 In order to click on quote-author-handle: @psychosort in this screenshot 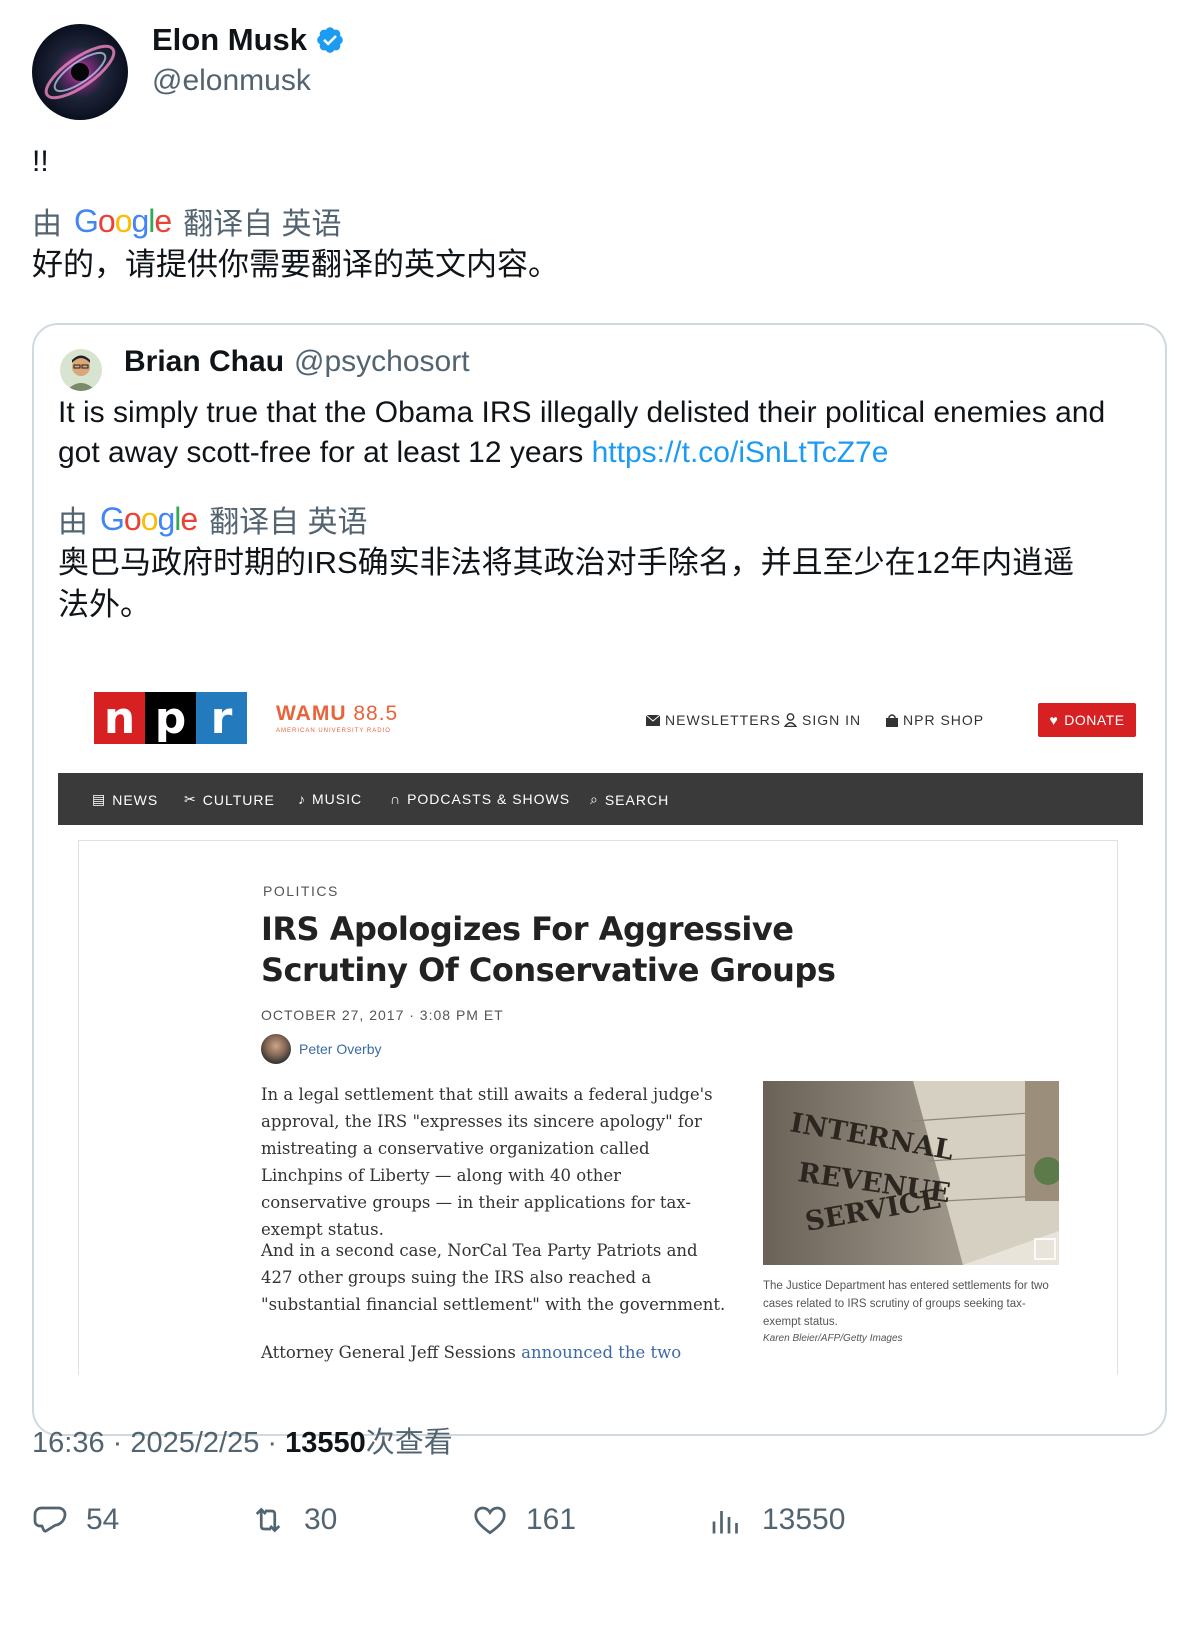, I will do `click(382, 362)`.